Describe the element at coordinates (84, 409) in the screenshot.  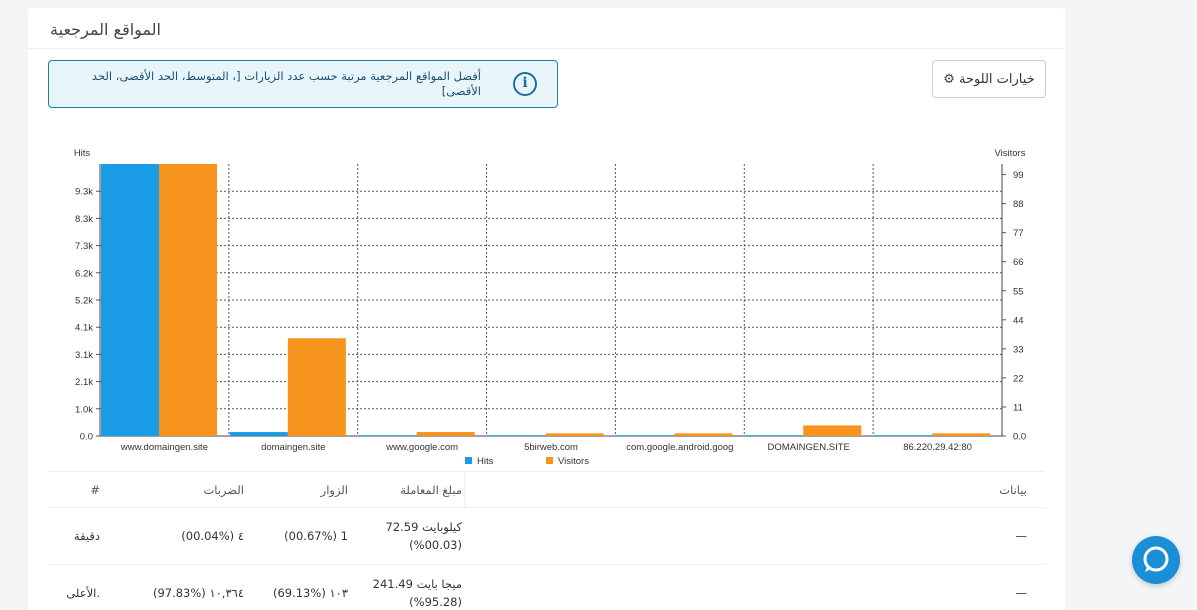
I see `left-tick-label: 1.0k` at that location.